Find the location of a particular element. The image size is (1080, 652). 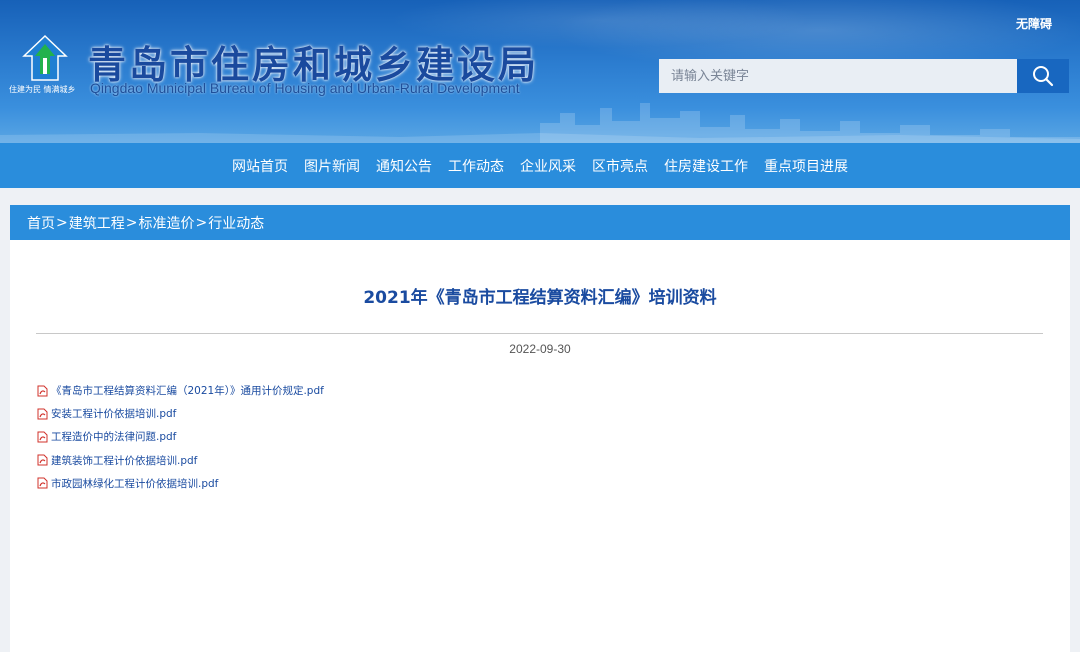

nav-item-district-highlights: 区市亮点 is located at coordinates (620, 166).